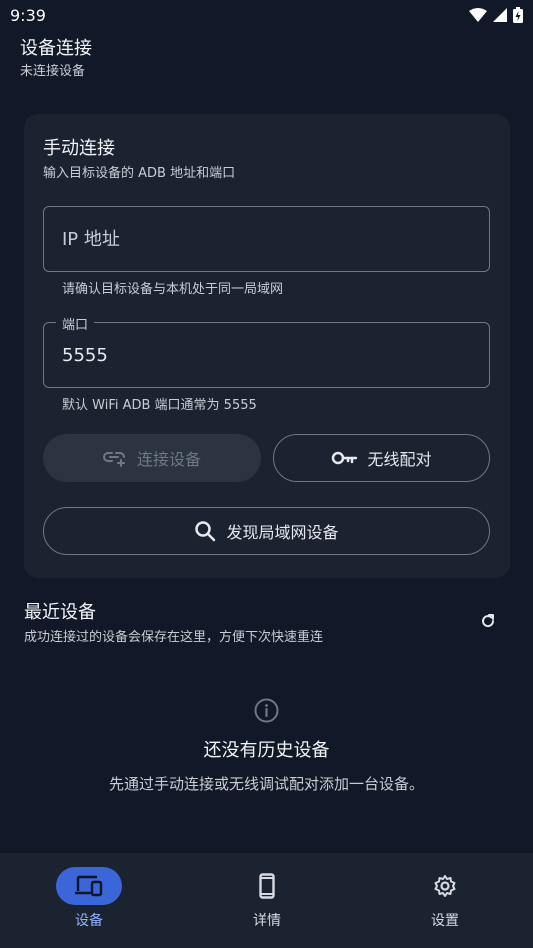 This screenshot has width=533, height=948. I want to click on bottom-navigation: 设备 详情 设置, so click(266, 900).